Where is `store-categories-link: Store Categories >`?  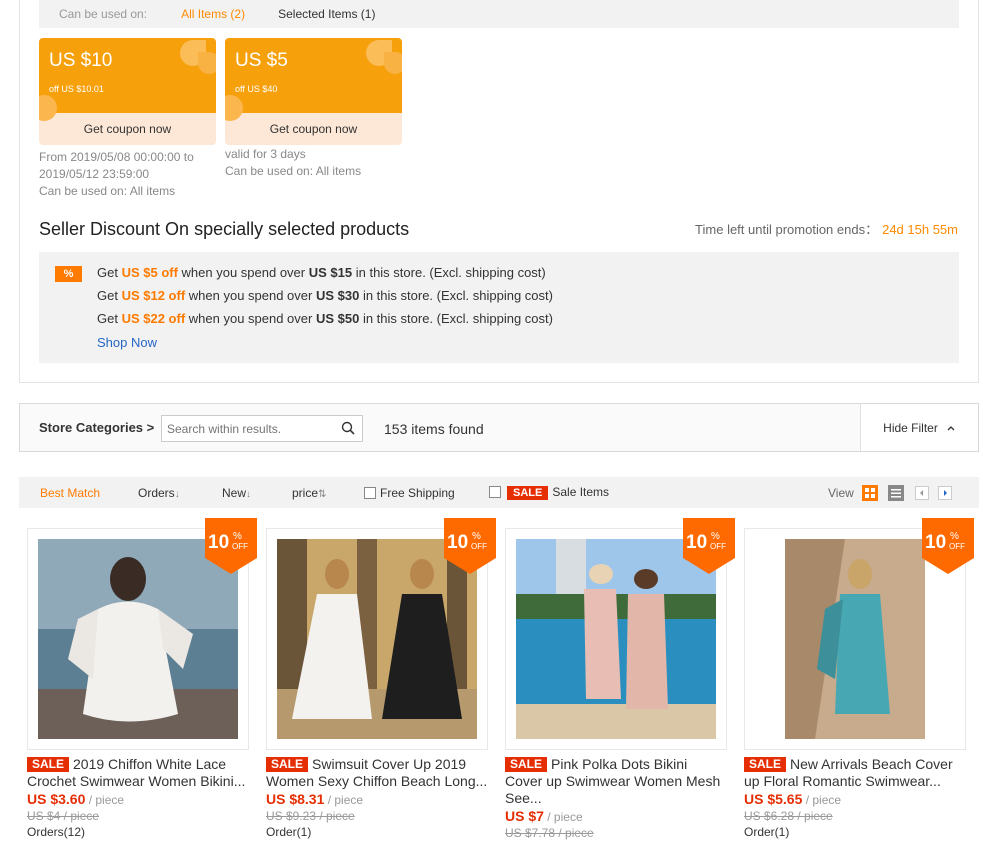 store-categories-link: Store Categories > is located at coordinates (96, 427).